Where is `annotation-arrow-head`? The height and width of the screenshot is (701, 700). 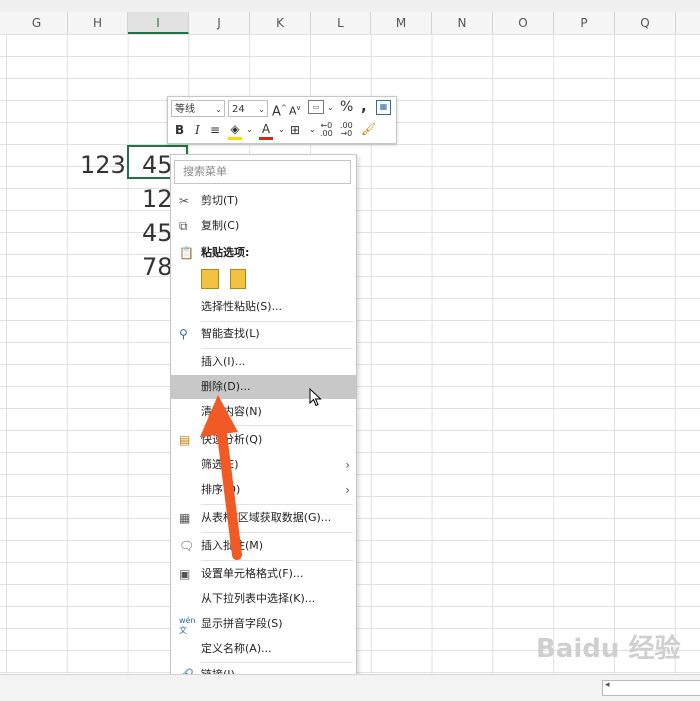 annotation-arrow-head is located at coordinates (219, 416).